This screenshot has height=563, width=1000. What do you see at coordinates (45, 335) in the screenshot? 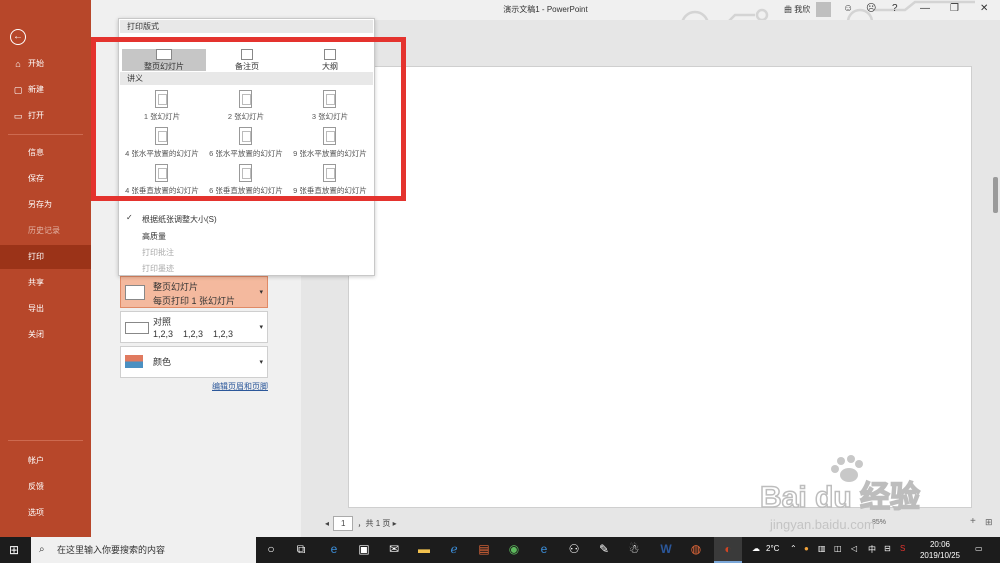
I see `sidebar-item-close: 关闭` at bounding box center [45, 335].